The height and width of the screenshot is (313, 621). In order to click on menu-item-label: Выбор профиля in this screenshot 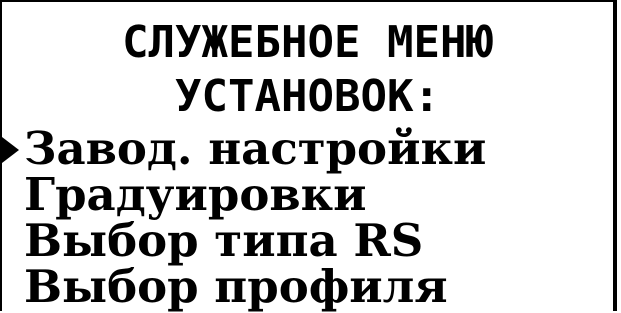, I will do `click(236, 286)`.